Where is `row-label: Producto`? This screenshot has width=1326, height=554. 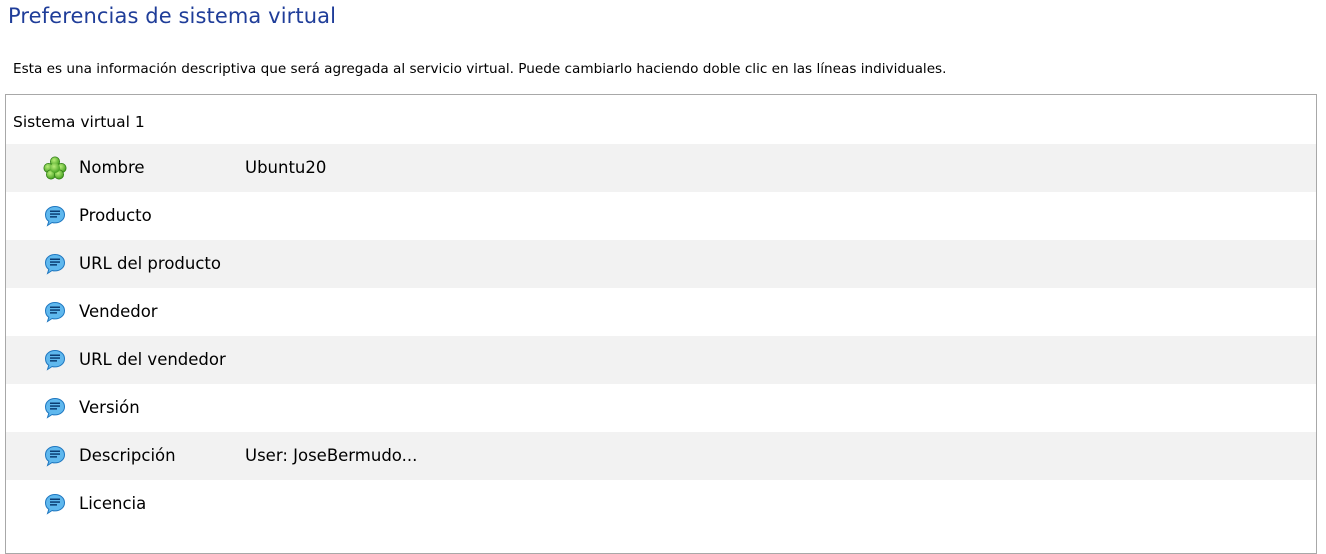 row-label: Producto is located at coordinates (115, 215).